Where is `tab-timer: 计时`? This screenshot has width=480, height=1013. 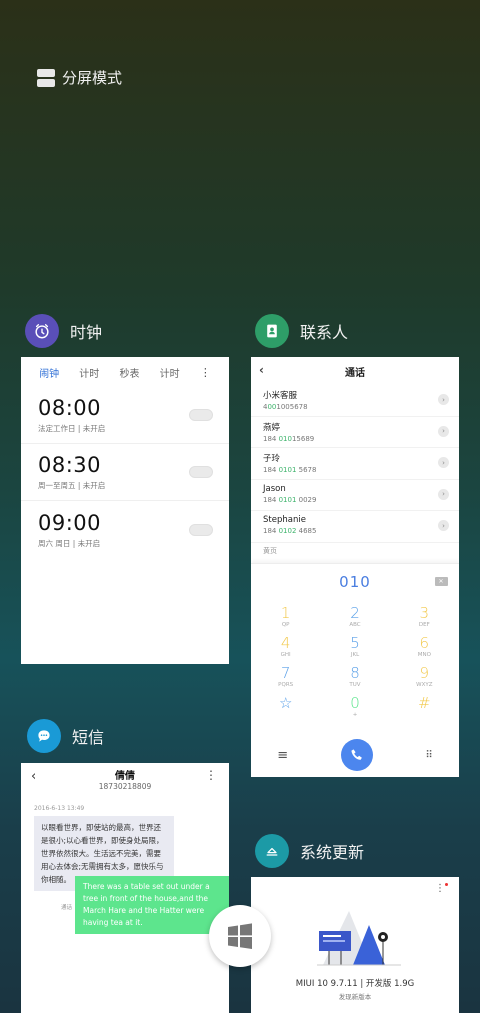 tab-timer: 计时 is located at coordinates (170, 372).